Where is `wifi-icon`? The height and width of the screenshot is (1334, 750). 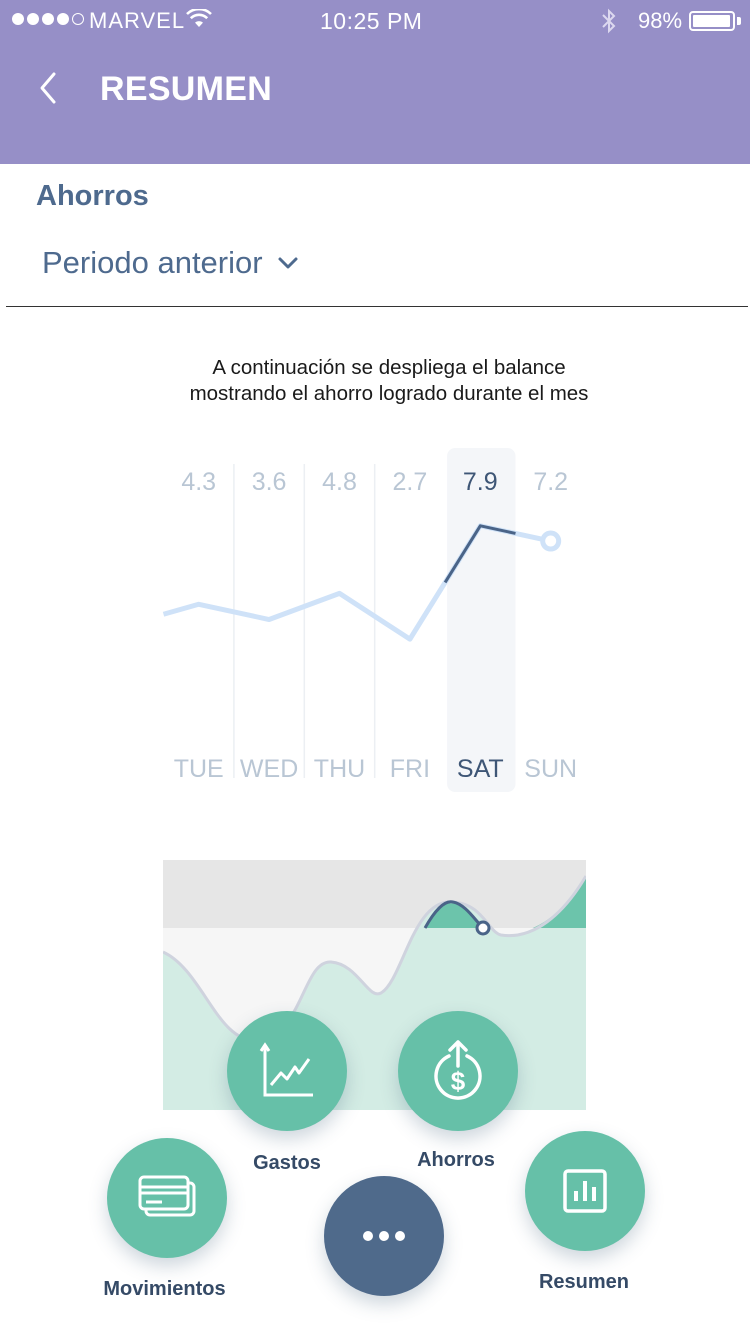 wifi-icon is located at coordinates (199, 18).